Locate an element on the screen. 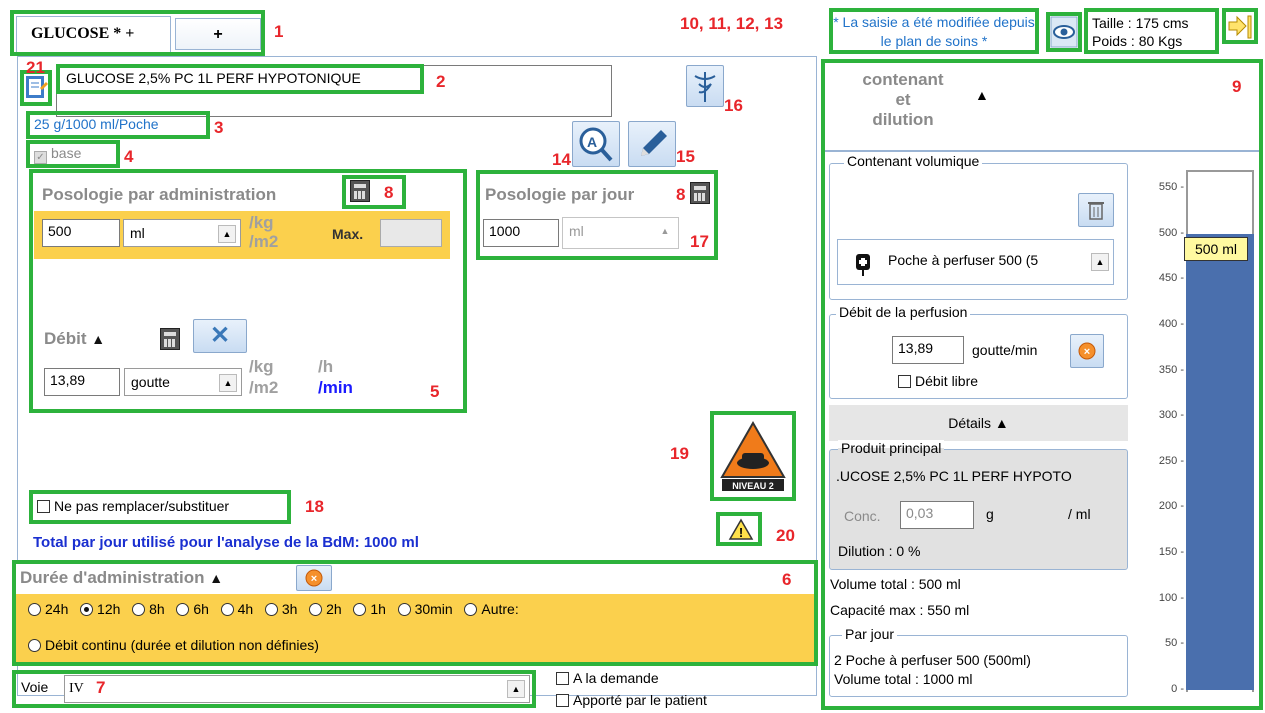  warning-box: ! is located at coordinates (739, 529).